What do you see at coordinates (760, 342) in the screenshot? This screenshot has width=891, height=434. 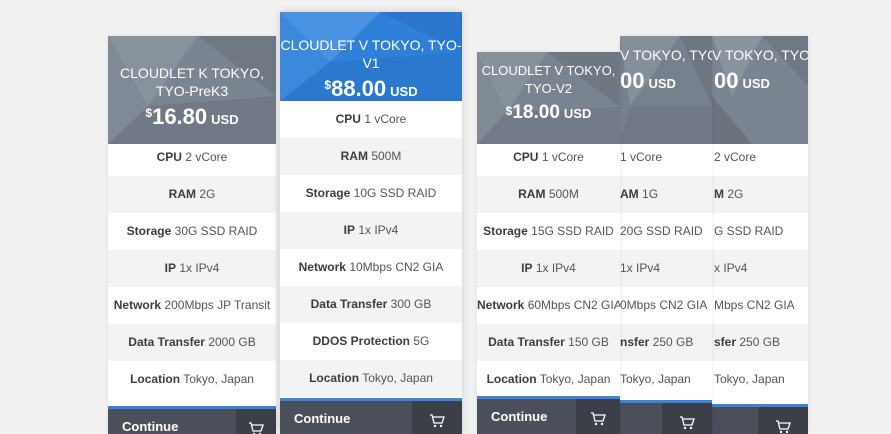 I see `feature-row: sfer 250 GB` at bounding box center [760, 342].